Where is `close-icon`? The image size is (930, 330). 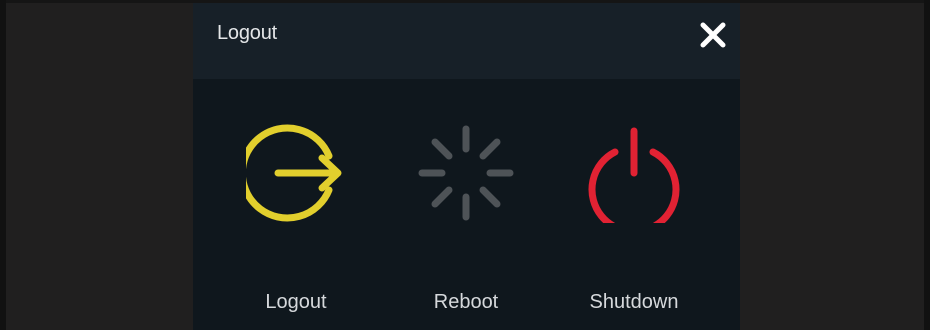 close-icon is located at coordinates (713, 35).